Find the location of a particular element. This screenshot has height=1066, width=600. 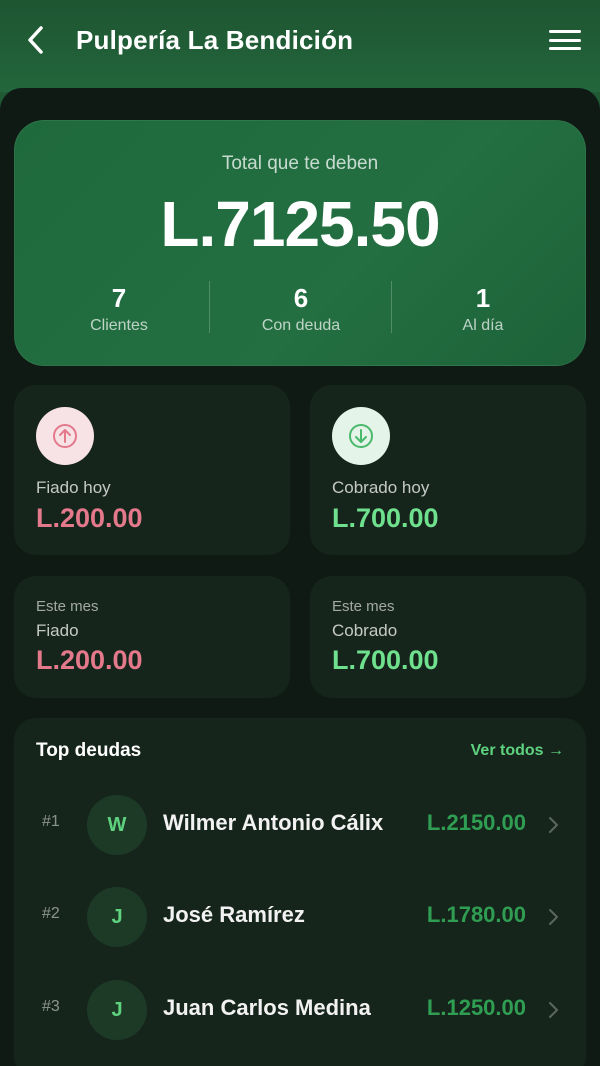

debt-rank: #3 is located at coordinates (51, 1006).